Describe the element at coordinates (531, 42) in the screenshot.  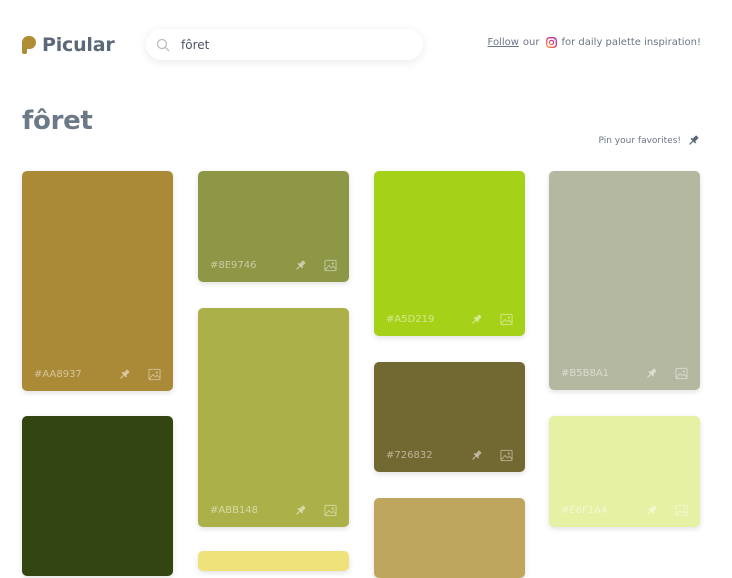
I see `follow-our: our` at that location.